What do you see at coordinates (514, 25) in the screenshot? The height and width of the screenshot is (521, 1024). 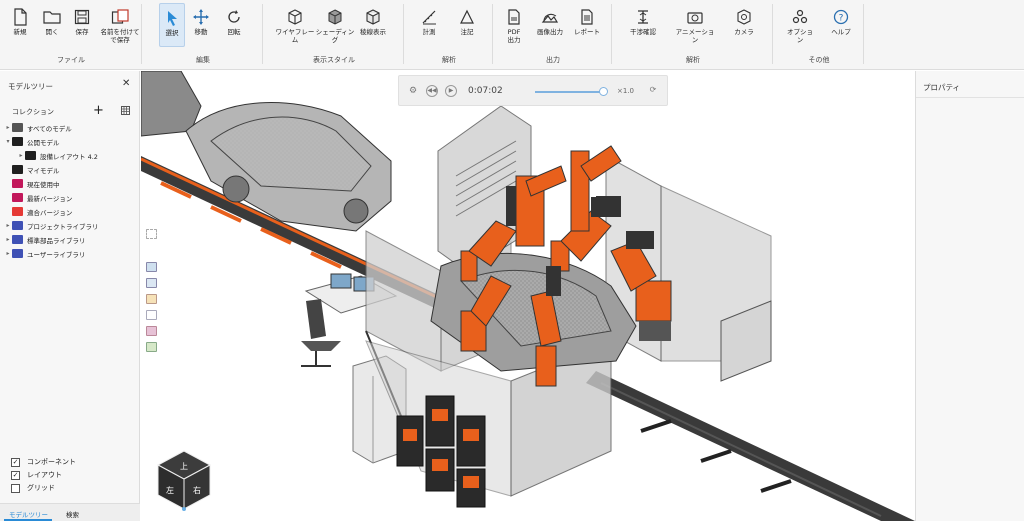 I see `pdf-export-button: PDF 出力` at bounding box center [514, 25].